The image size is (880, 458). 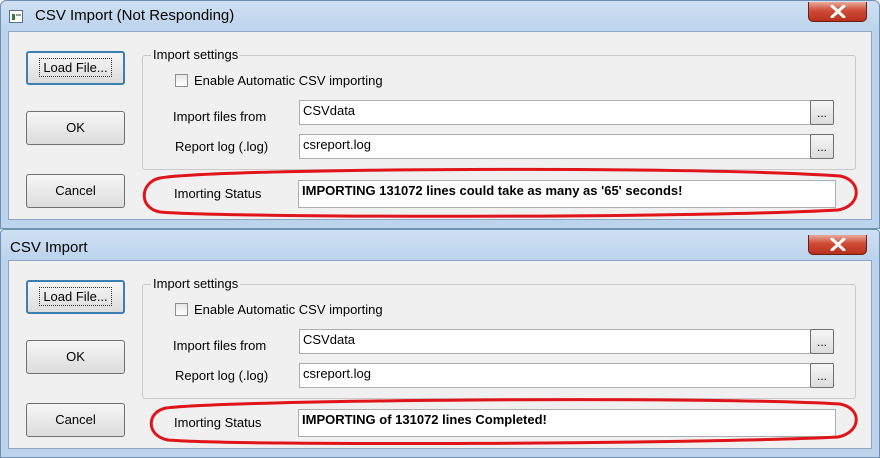 I want to click on app-icon, so click(x=16, y=16).